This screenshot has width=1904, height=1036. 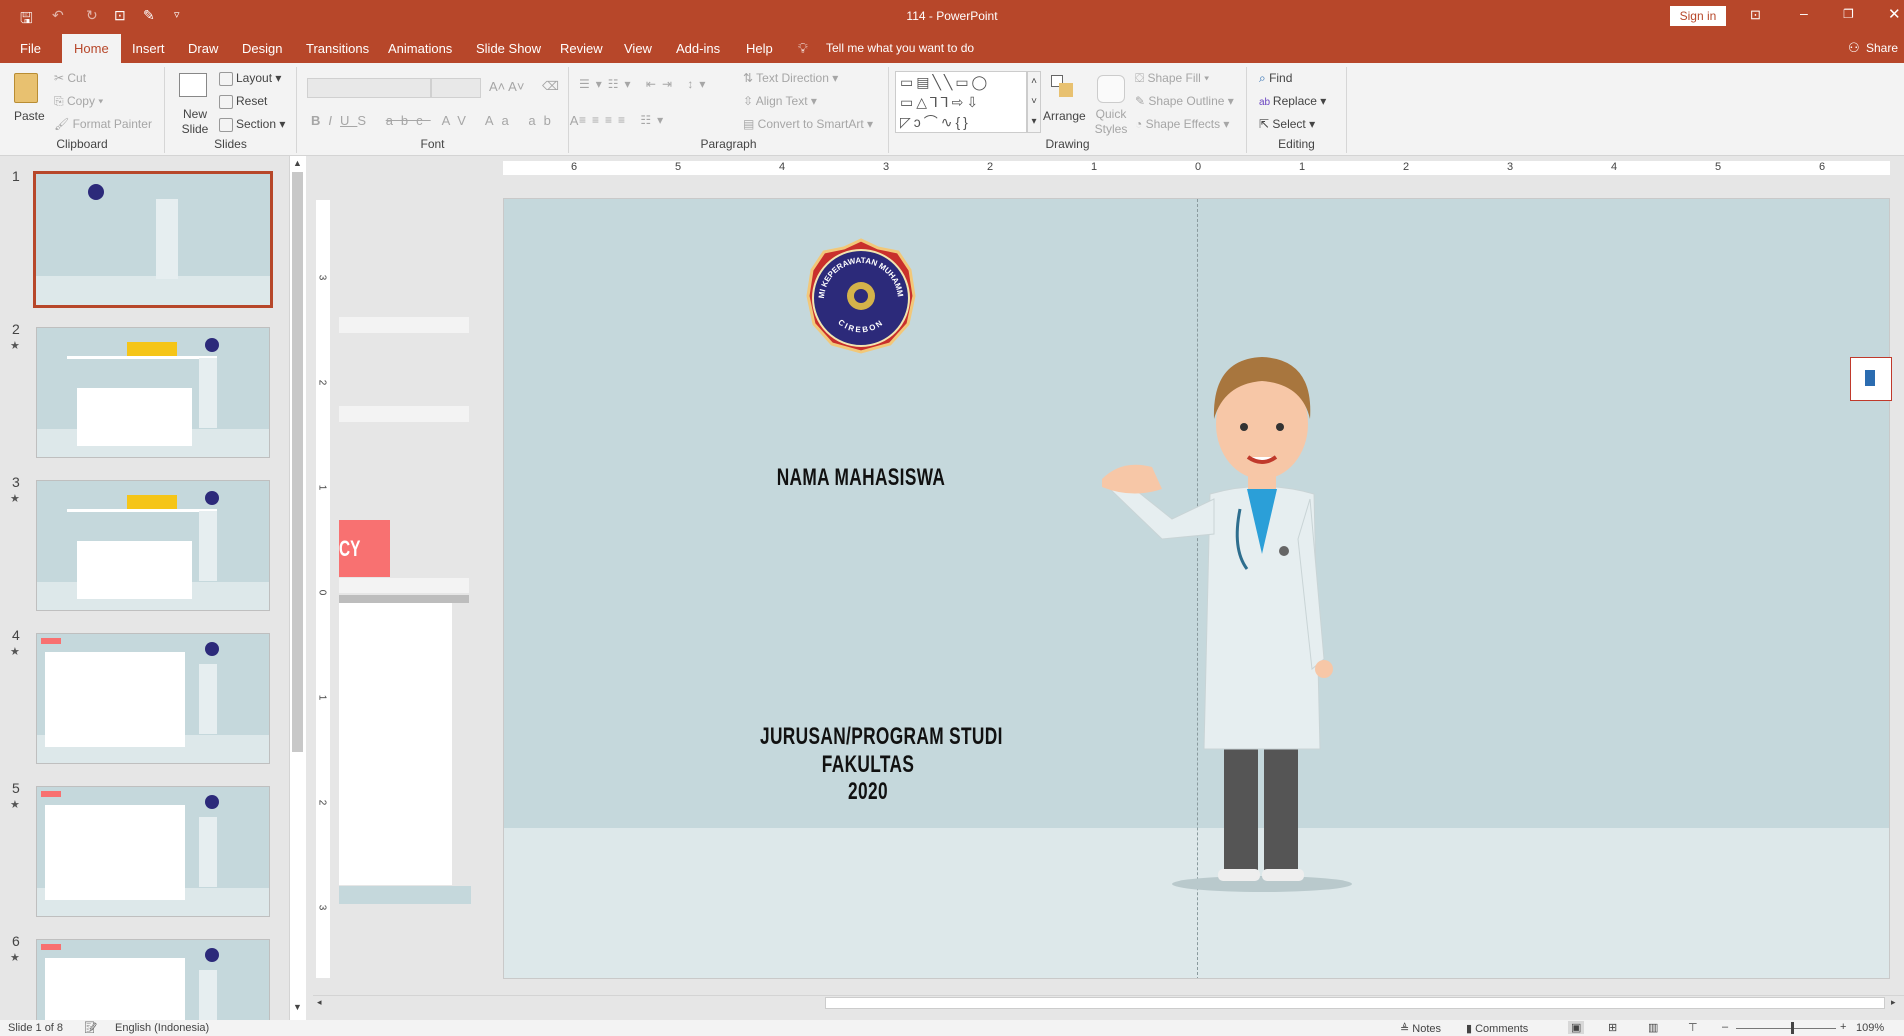 What do you see at coordinates (243, 101) in the screenshot?
I see `reset-button: Reset` at bounding box center [243, 101].